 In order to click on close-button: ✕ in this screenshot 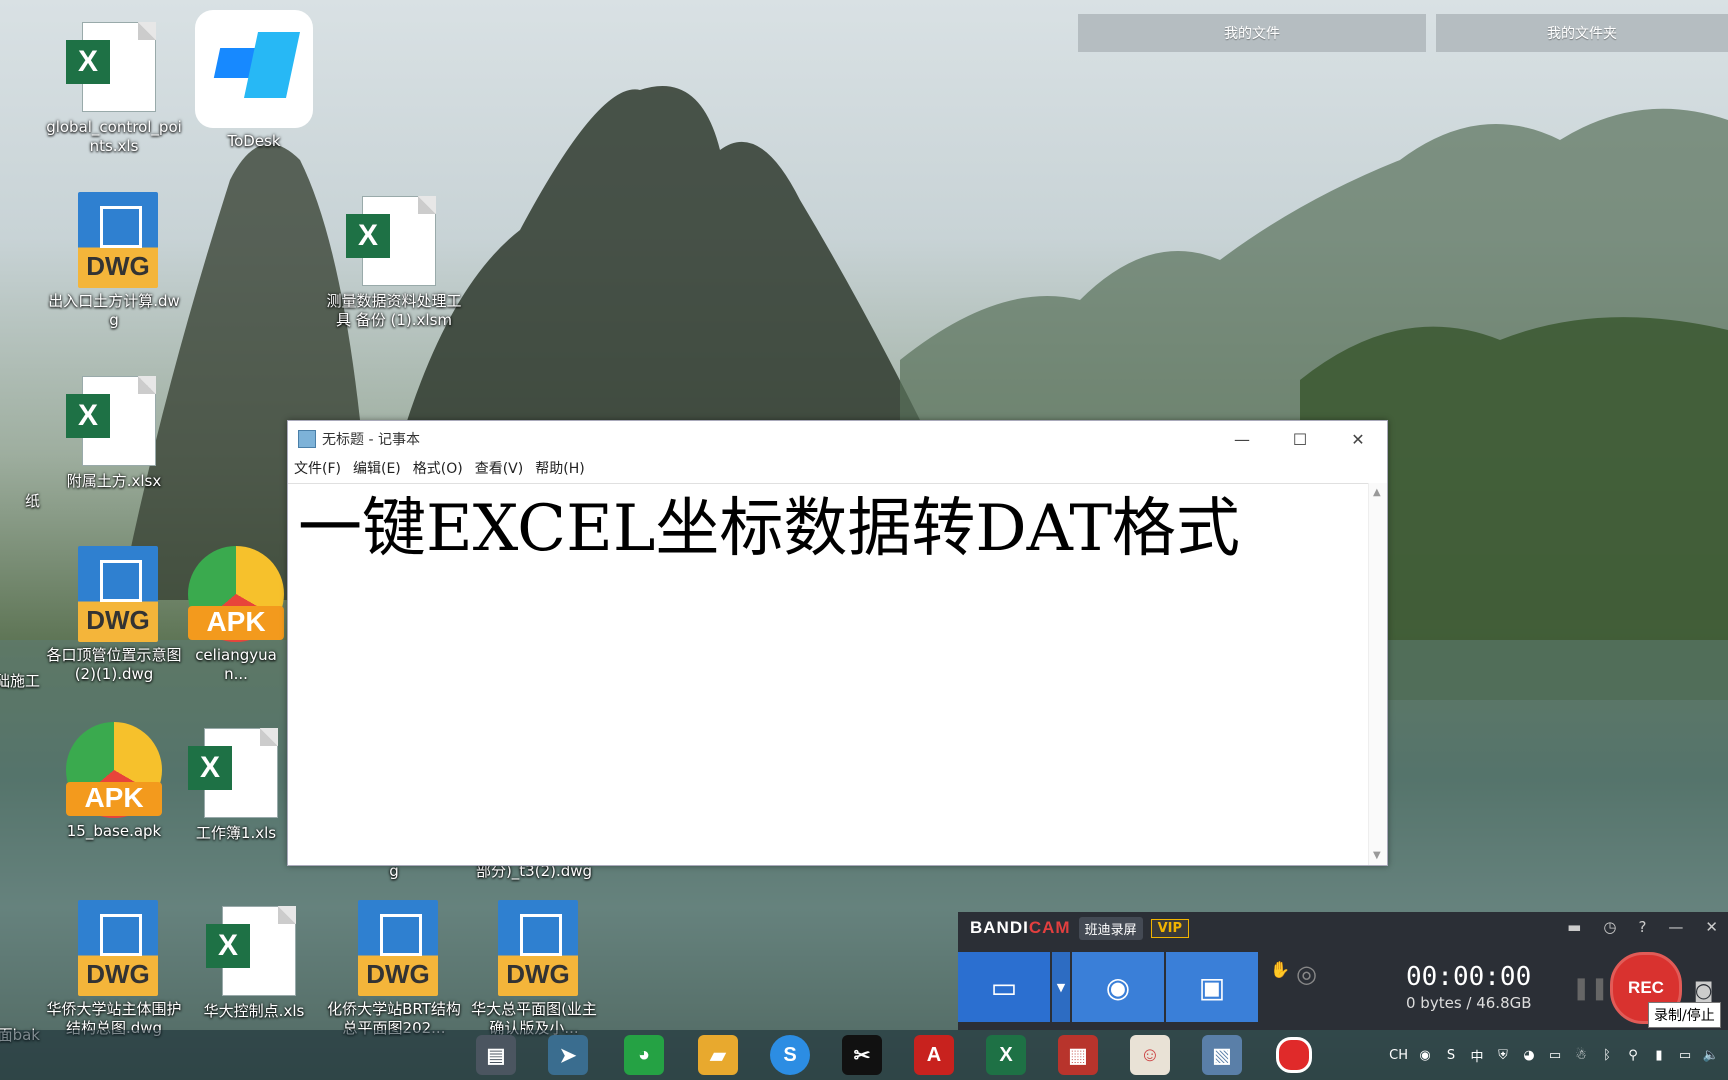, I will do `click(1358, 439)`.